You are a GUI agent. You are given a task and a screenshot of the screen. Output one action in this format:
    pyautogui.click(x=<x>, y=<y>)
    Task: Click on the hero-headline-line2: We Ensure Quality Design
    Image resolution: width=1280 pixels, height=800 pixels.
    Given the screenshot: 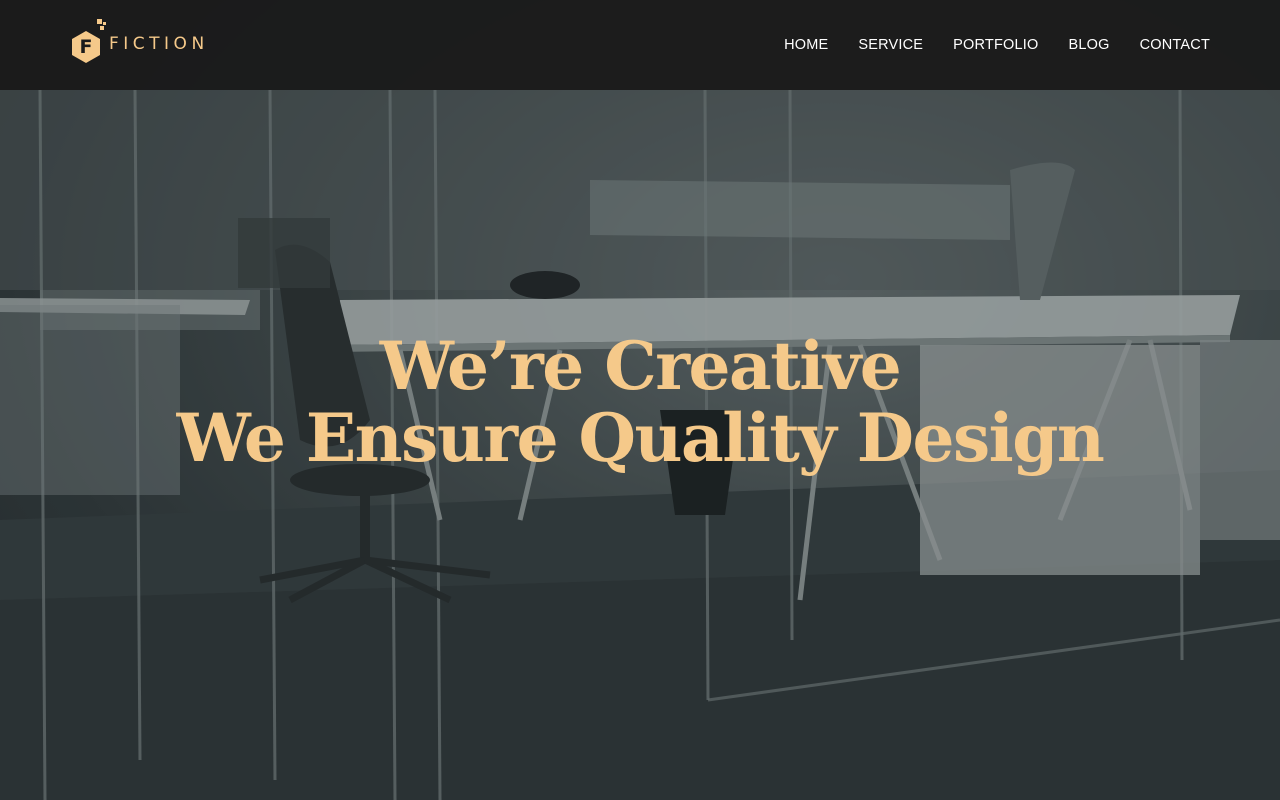 What is the action you would take?
    pyautogui.click(x=640, y=438)
    